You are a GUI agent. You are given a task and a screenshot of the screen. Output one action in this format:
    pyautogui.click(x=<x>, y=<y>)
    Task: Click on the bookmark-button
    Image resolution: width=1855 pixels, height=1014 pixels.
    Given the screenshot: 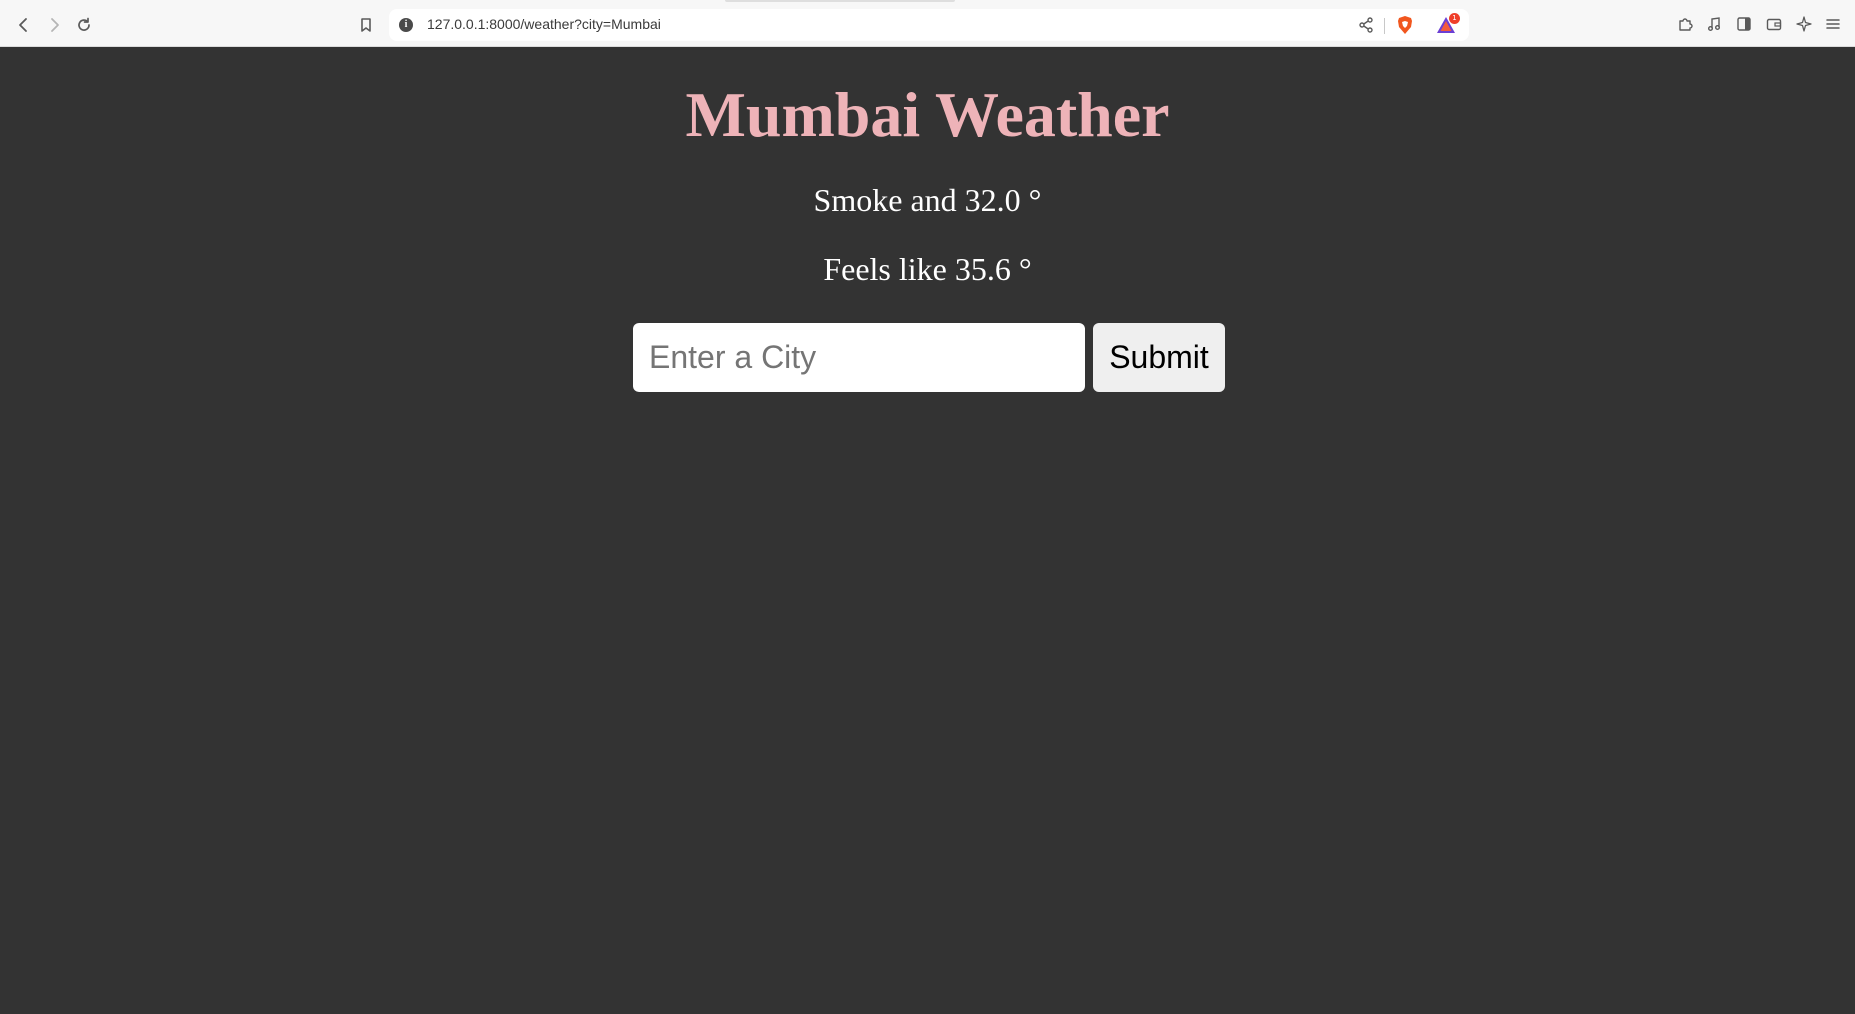 What is the action you would take?
    pyautogui.click(x=366, y=25)
    